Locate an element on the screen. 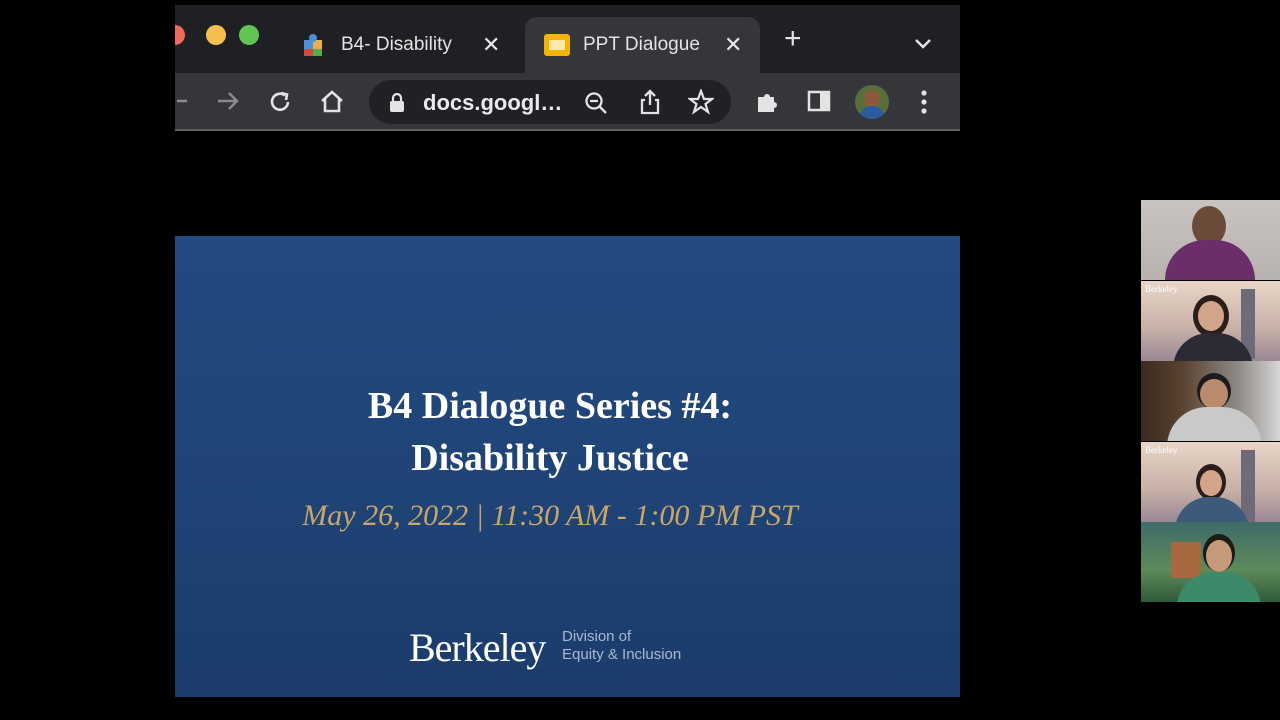  home-icon is located at coordinates (332, 104).